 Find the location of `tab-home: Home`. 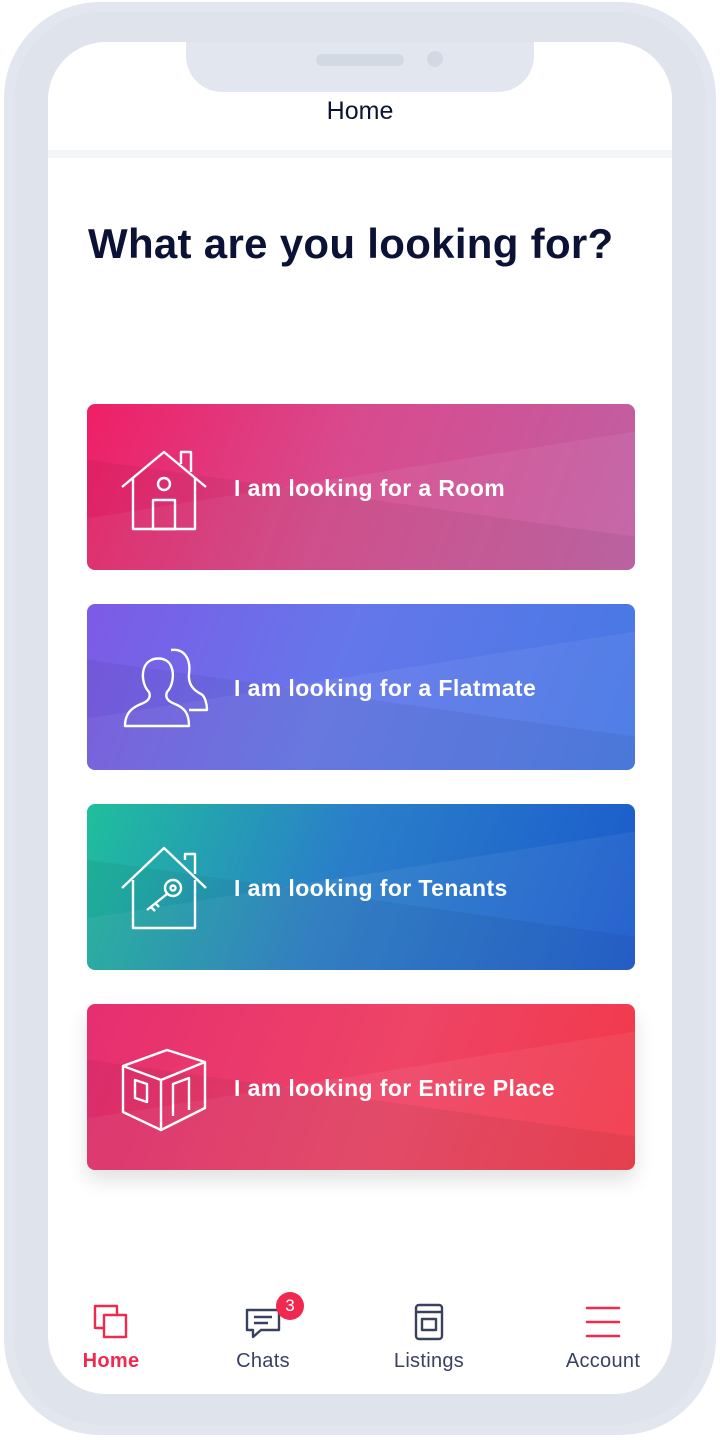

tab-home: Home is located at coordinates (111, 1332).